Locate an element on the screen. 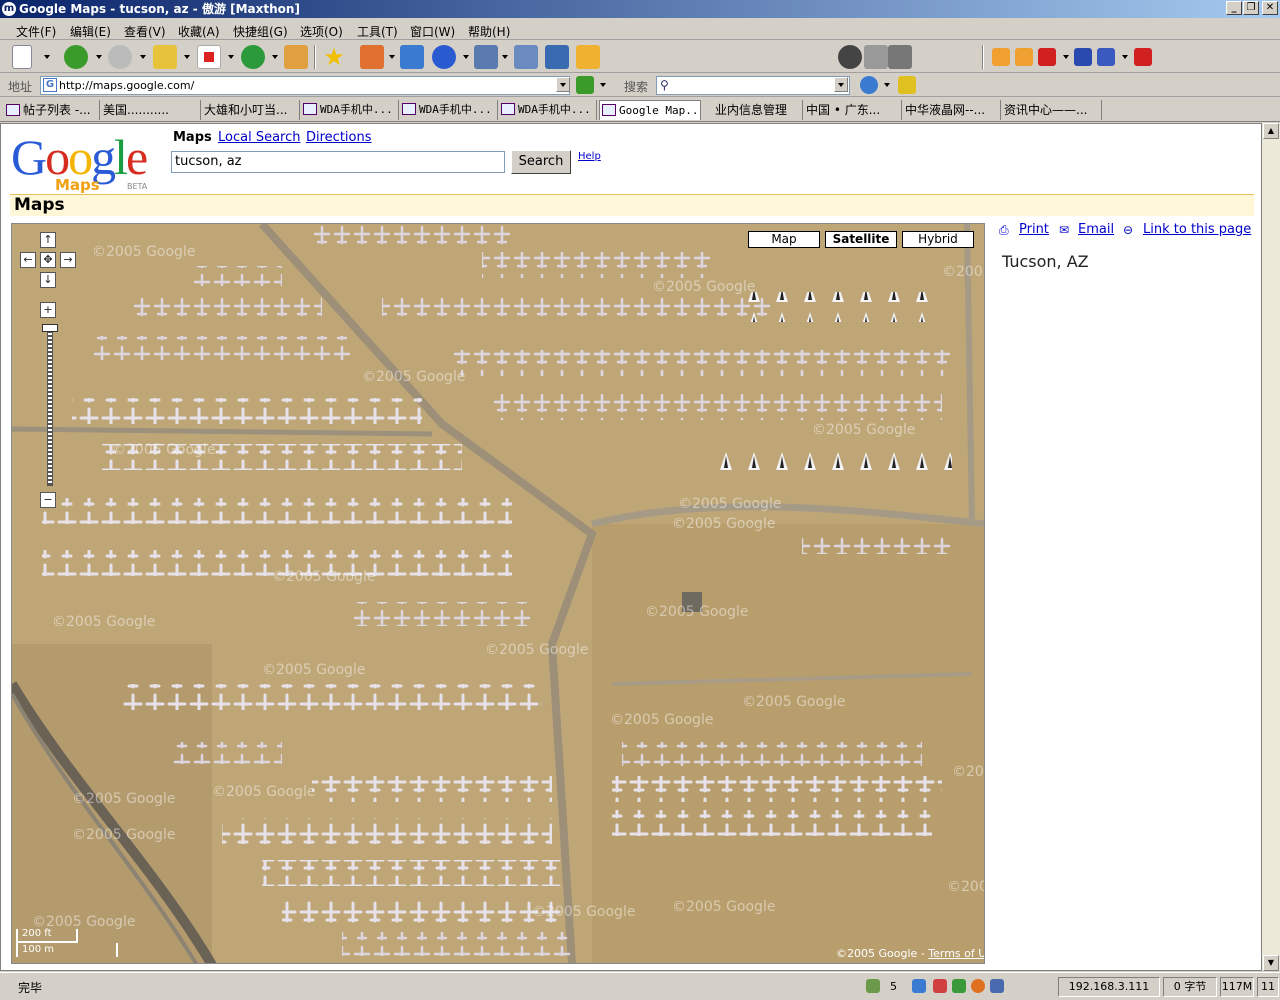 This screenshot has height=1000, width=1280. diamond-icon is located at coordinates (900, 57).